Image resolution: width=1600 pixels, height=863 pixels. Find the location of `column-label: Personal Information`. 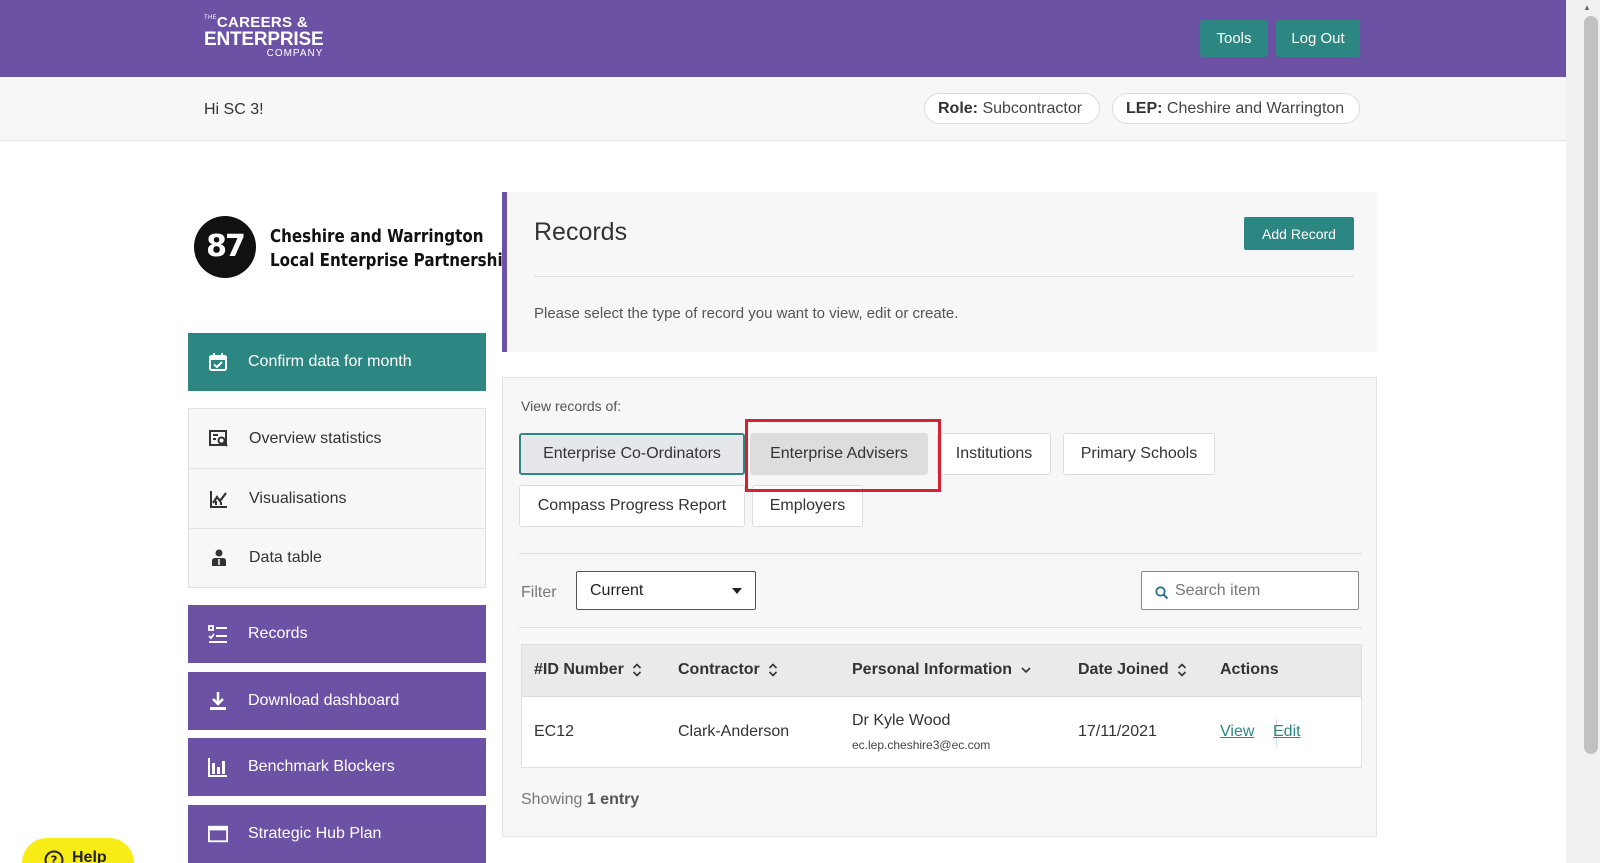

column-label: Personal Information is located at coordinates (932, 669).